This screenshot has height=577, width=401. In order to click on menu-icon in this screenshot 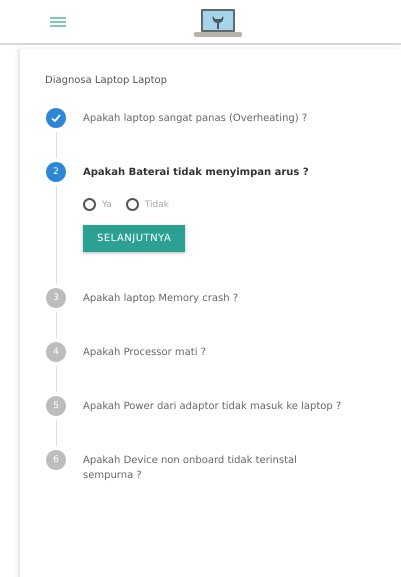, I will do `click(58, 21)`.